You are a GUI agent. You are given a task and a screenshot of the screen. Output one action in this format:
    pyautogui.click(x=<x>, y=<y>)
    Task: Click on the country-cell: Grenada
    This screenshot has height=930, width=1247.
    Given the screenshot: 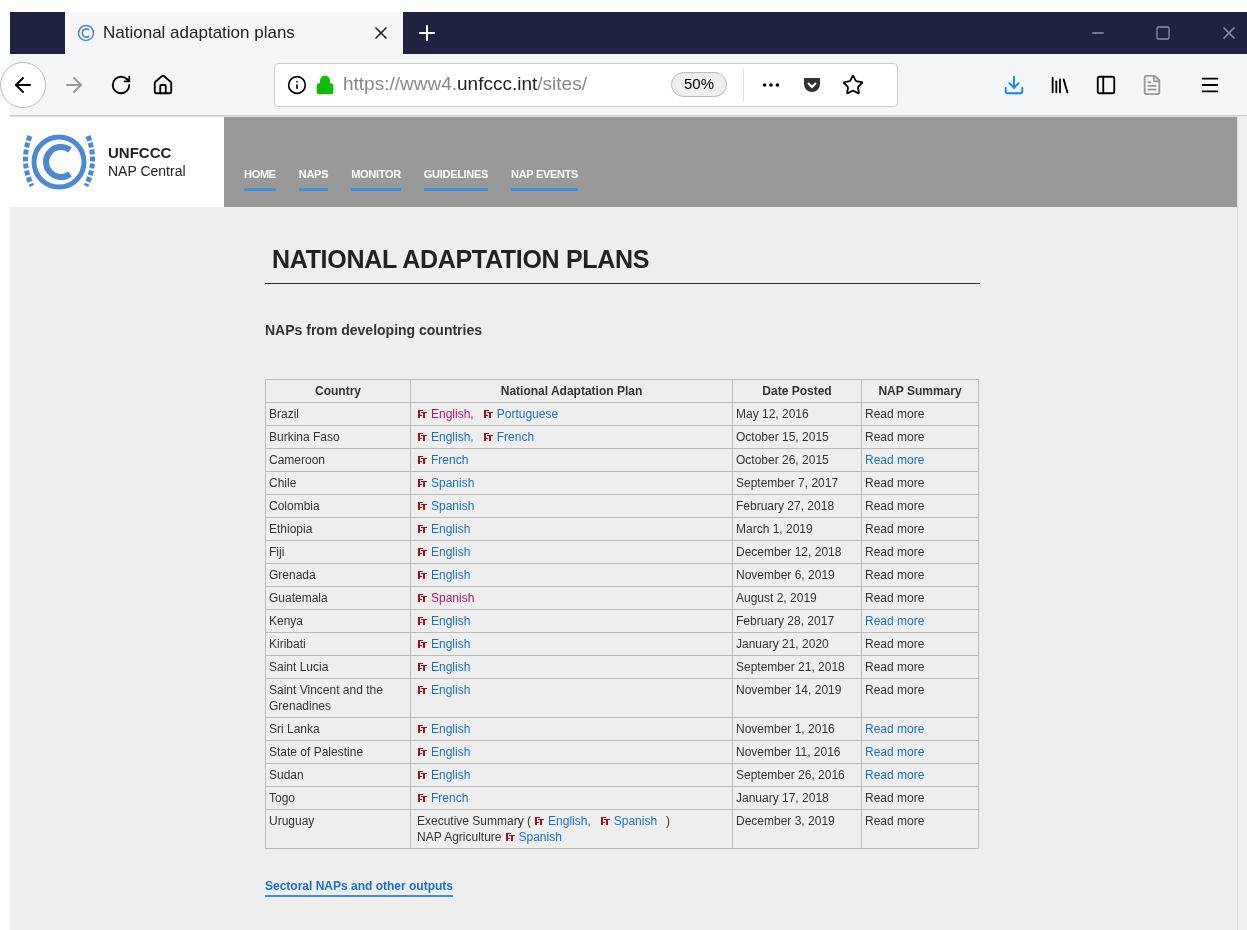 What is the action you would take?
    pyautogui.click(x=338, y=574)
    